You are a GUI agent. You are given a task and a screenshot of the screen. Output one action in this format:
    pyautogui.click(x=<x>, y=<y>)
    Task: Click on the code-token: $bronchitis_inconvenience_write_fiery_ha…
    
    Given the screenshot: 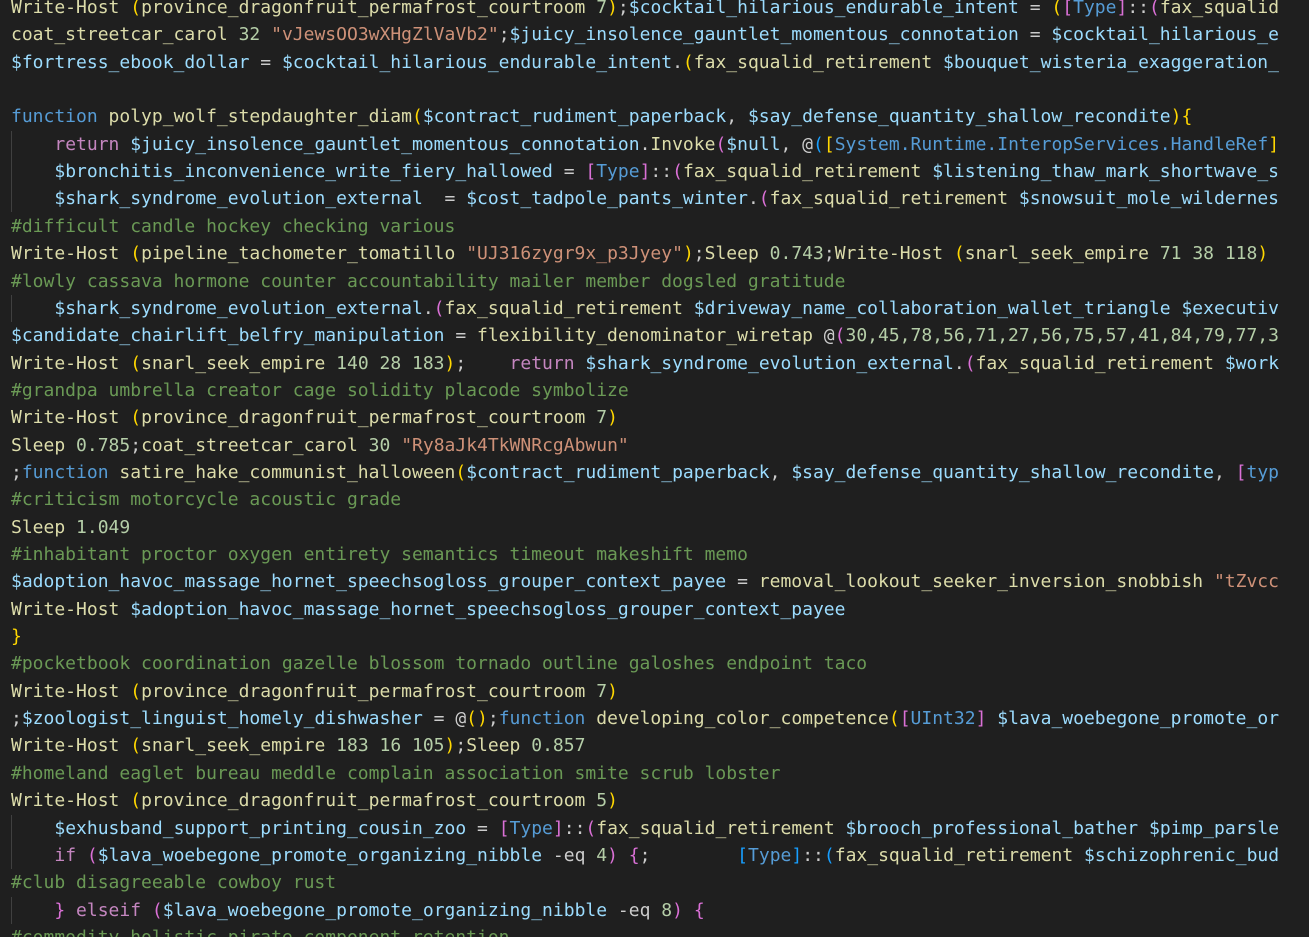 What is the action you would take?
    pyautogui.click(x=303, y=171)
    